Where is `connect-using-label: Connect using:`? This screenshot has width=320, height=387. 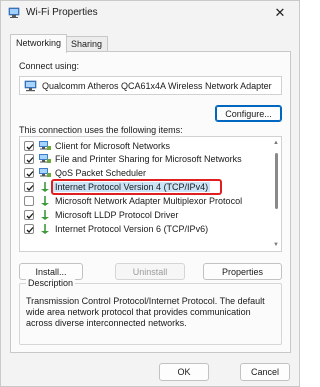 connect-using-label: Connect using: is located at coordinates (49, 66).